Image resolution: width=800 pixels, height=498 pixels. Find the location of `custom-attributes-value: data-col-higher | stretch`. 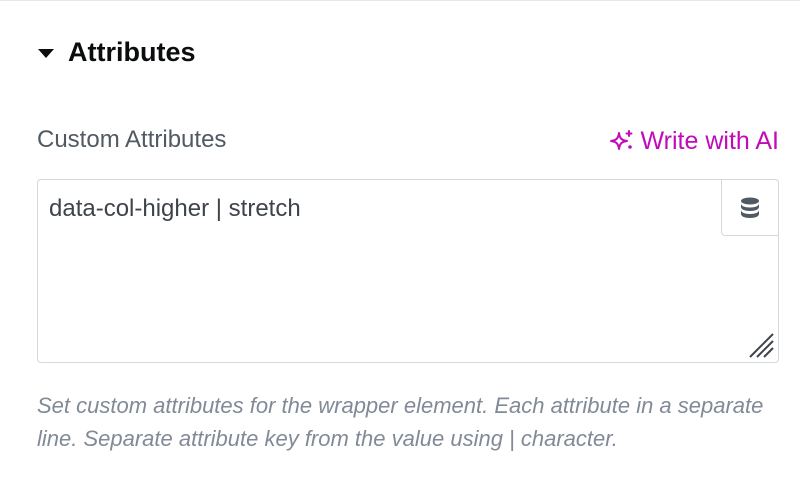

custom-attributes-value: data-col-higher | stretch is located at coordinates (175, 209).